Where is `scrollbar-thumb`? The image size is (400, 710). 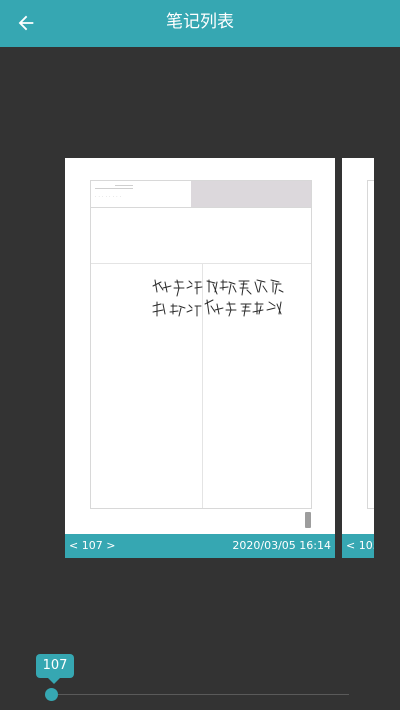 scrollbar-thumb is located at coordinates (308, 520).